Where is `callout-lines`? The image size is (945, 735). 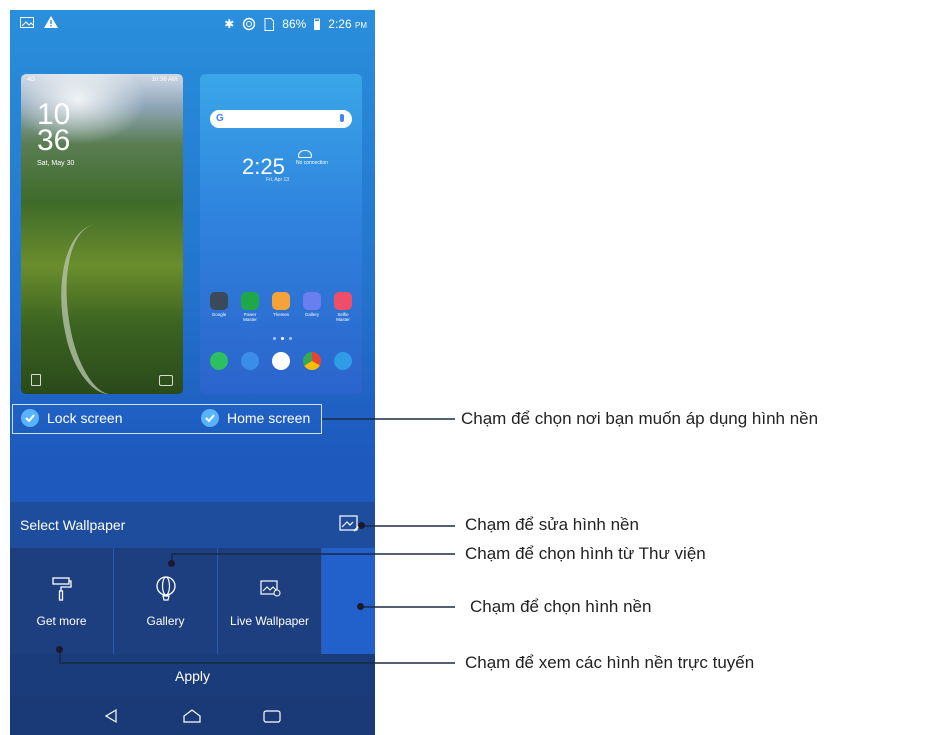 callout-lines is located at coordinates (257, 541).